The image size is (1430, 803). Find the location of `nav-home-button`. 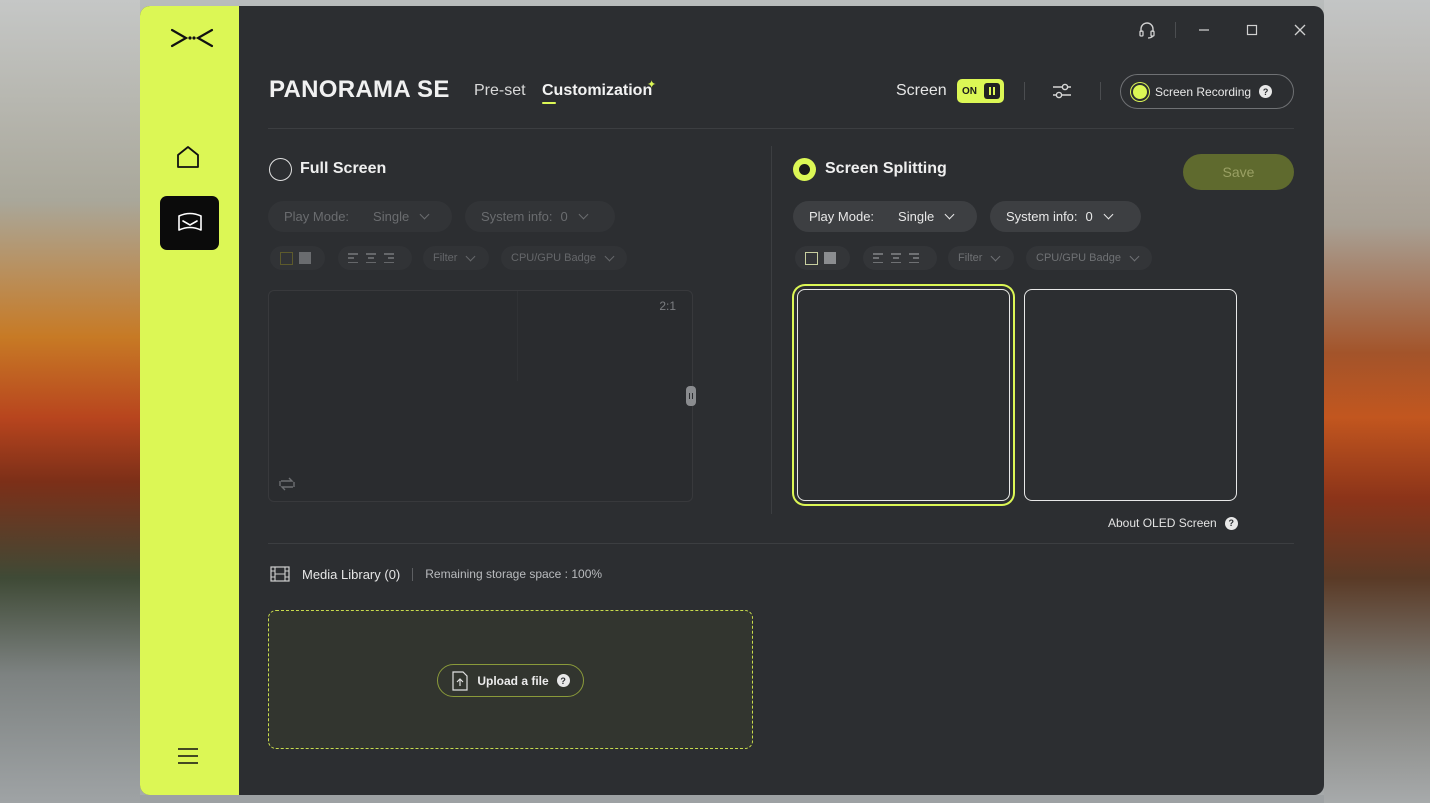

nav-home-button is located at coordinates (188, 157).